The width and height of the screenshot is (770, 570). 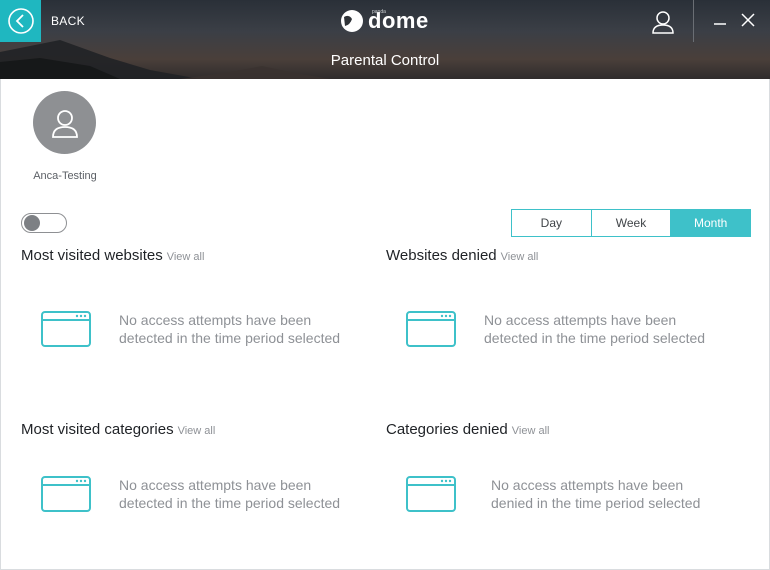 What do you see at coordinates (693, 21) in the screenshot?
I see `title-bar-divider` at bounding box center [693, 21].